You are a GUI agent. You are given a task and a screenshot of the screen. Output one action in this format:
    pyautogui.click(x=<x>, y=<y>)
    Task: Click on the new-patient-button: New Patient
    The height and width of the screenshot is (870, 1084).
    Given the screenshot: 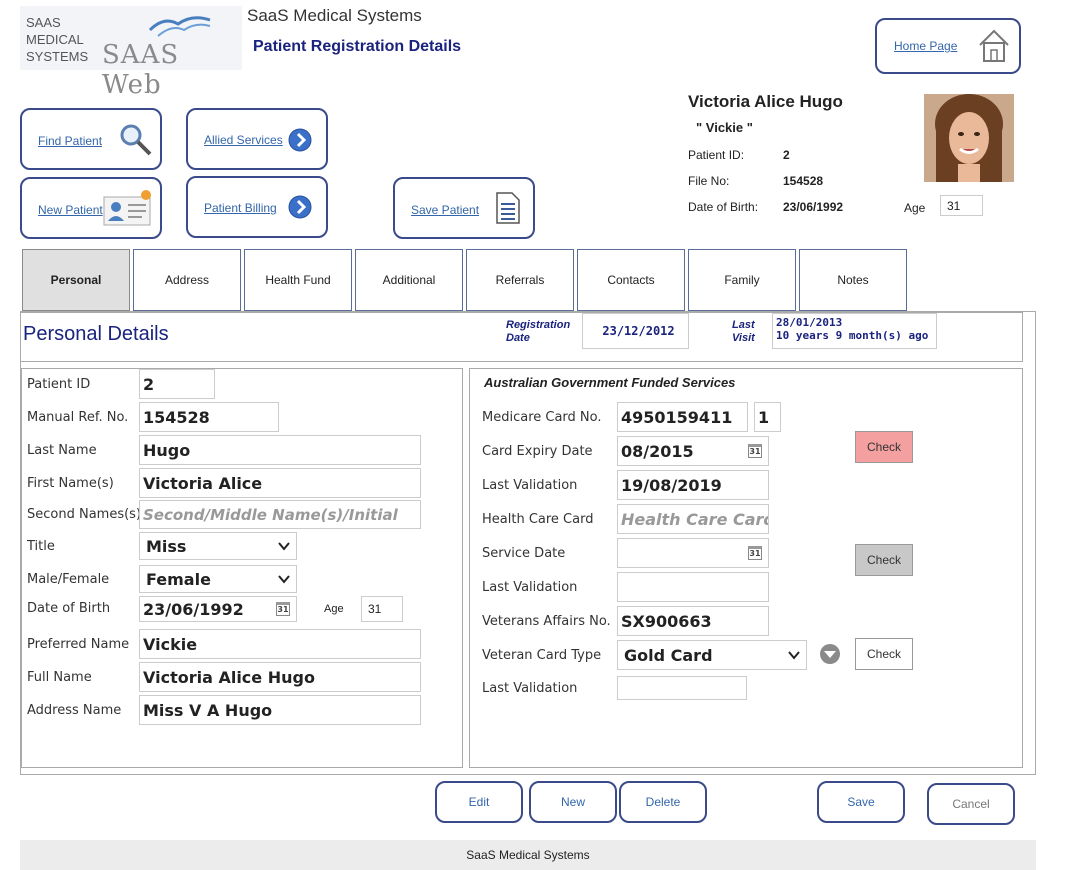 What is the action you would take?
    pyautogui.click(x=91, y=208)
    